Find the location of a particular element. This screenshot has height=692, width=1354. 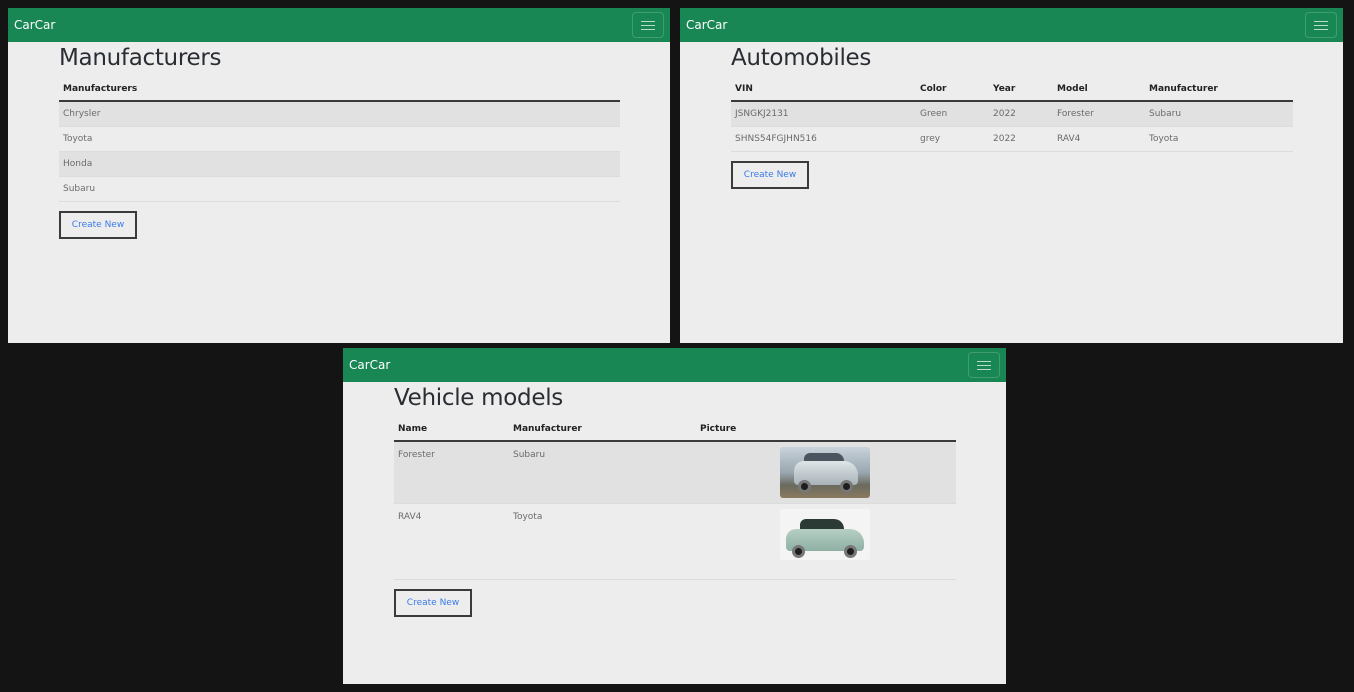

table-row: Chrysler is located at coordinates (339, 114).